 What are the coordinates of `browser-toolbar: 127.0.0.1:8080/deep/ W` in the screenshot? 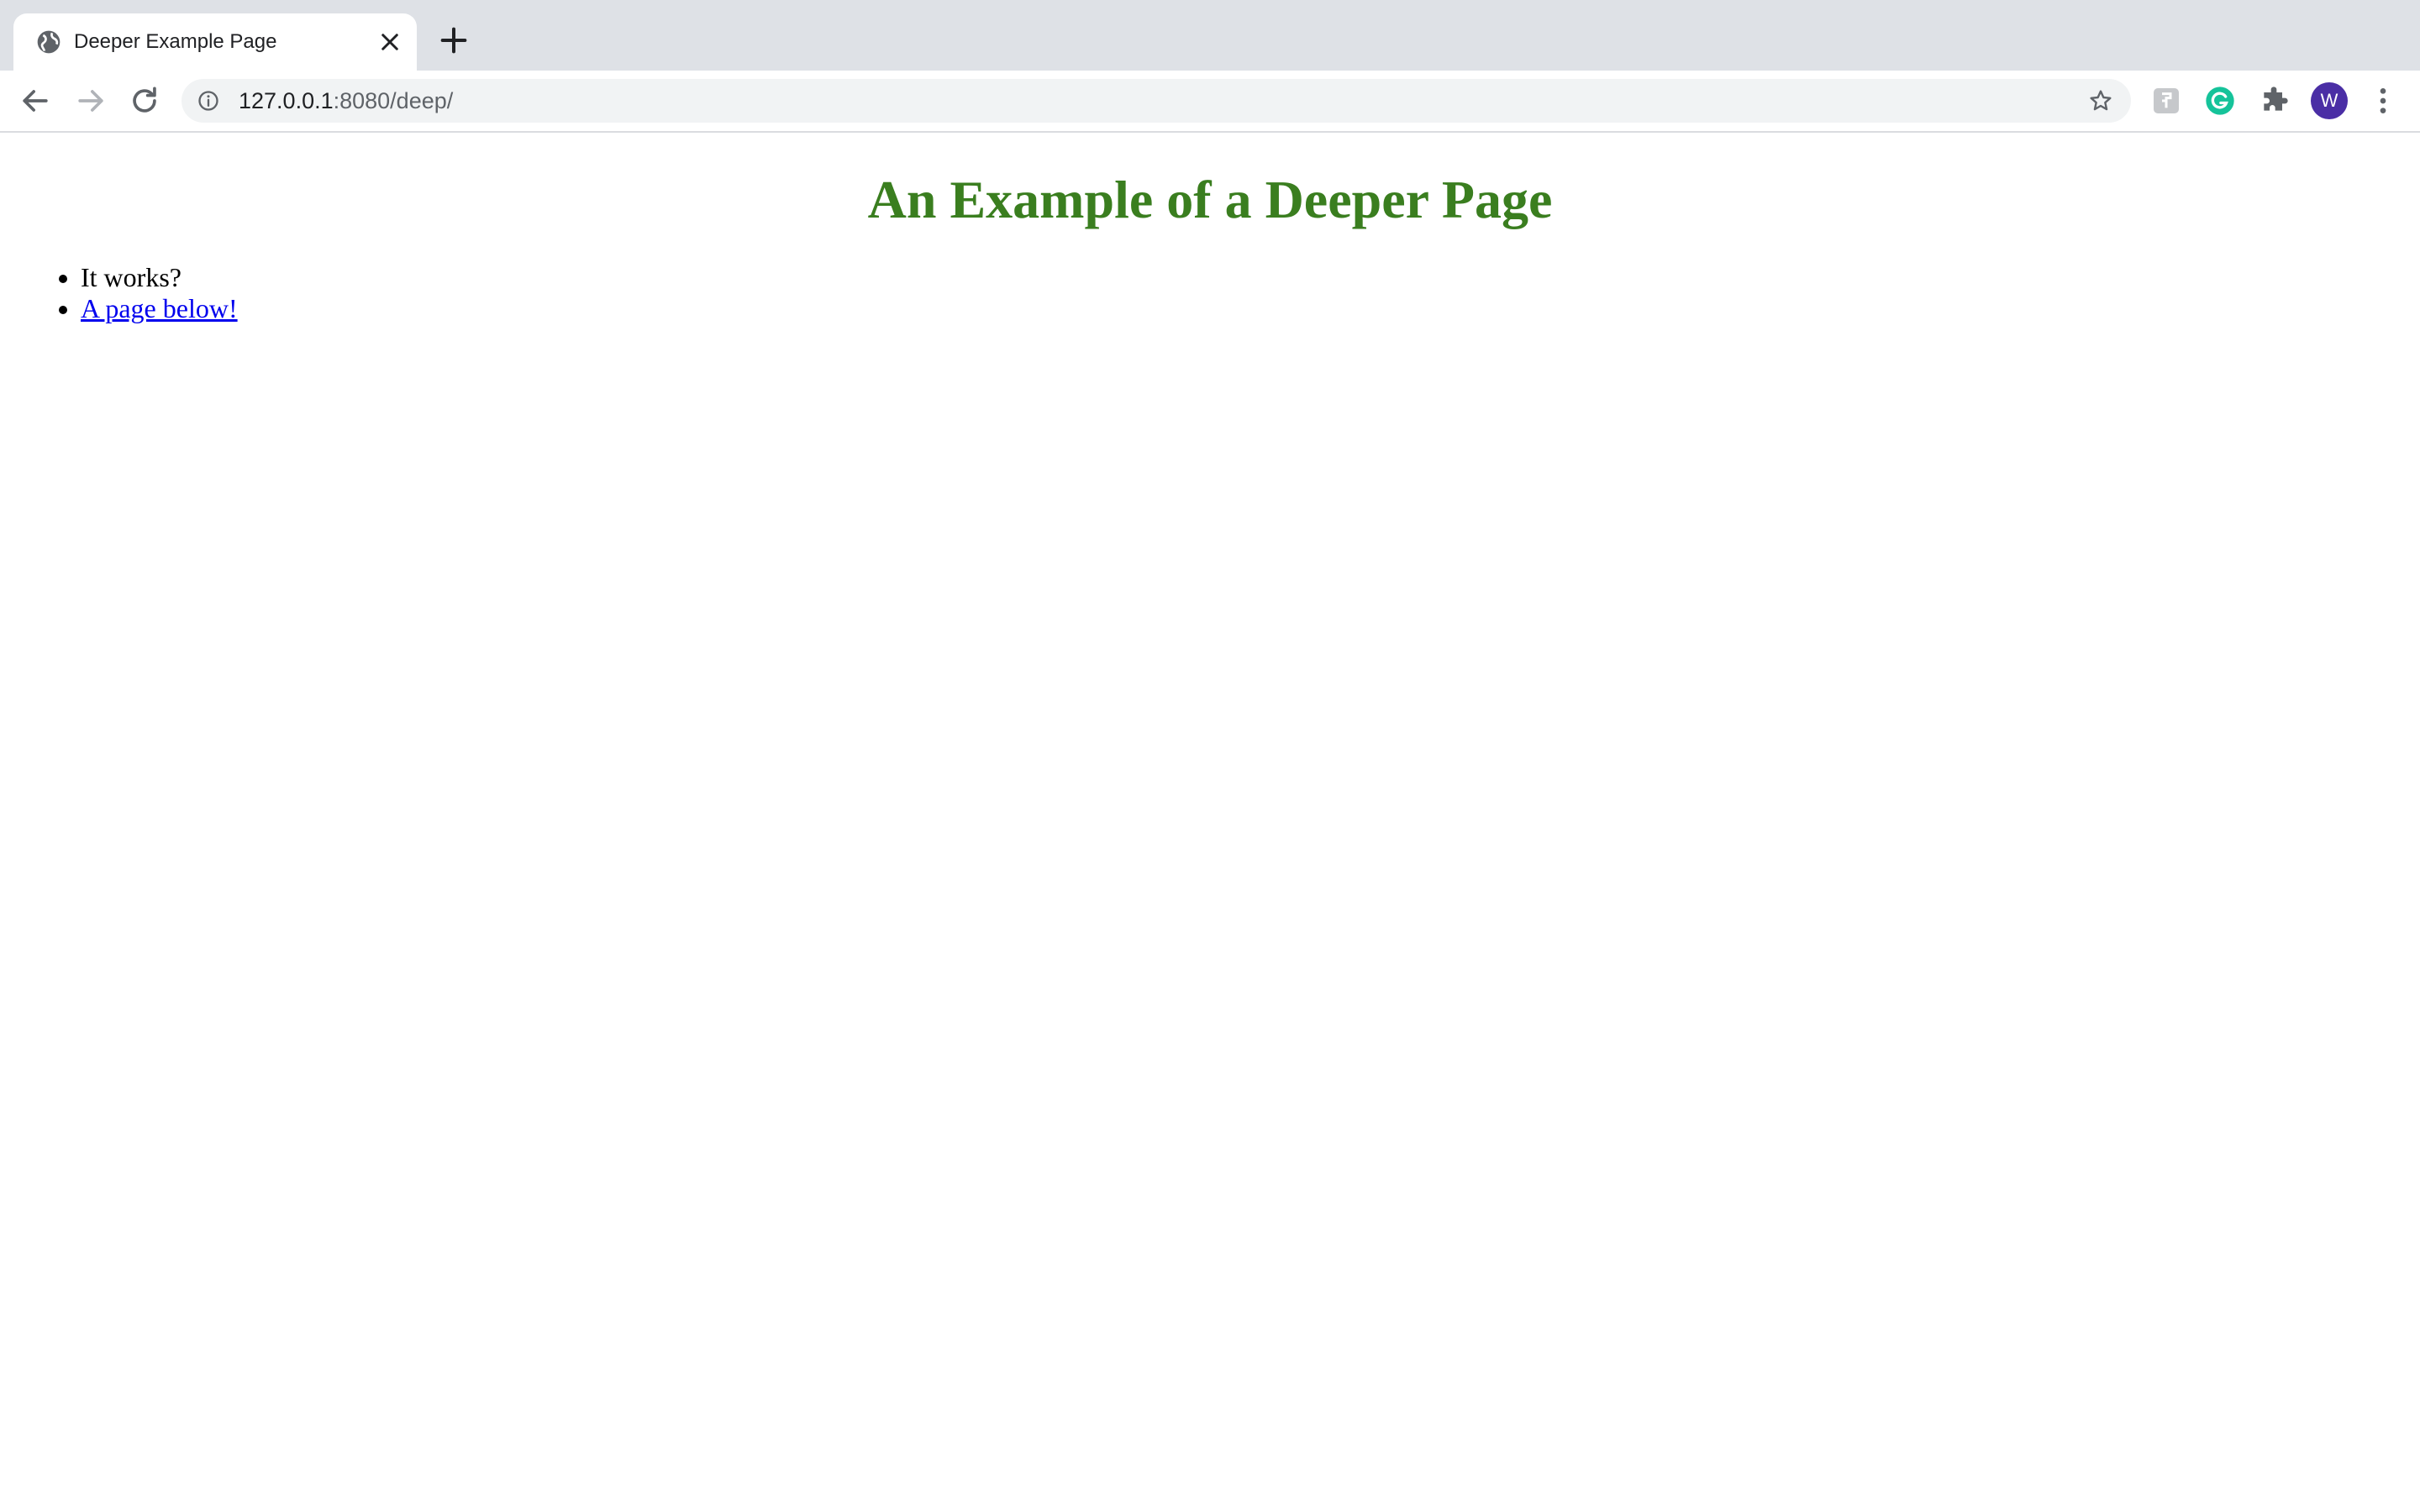 It's located at (1210, 101).